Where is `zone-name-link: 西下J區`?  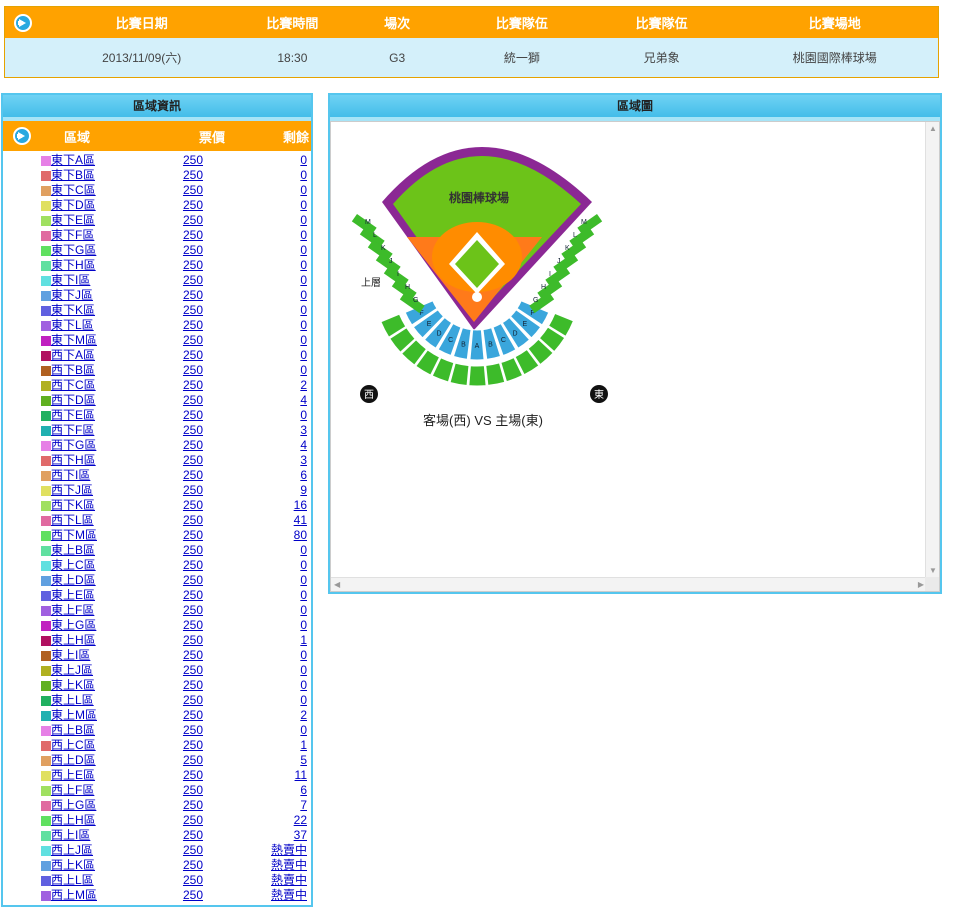 zone-name-link: 西下J區 is located at coordinates (72, 490).